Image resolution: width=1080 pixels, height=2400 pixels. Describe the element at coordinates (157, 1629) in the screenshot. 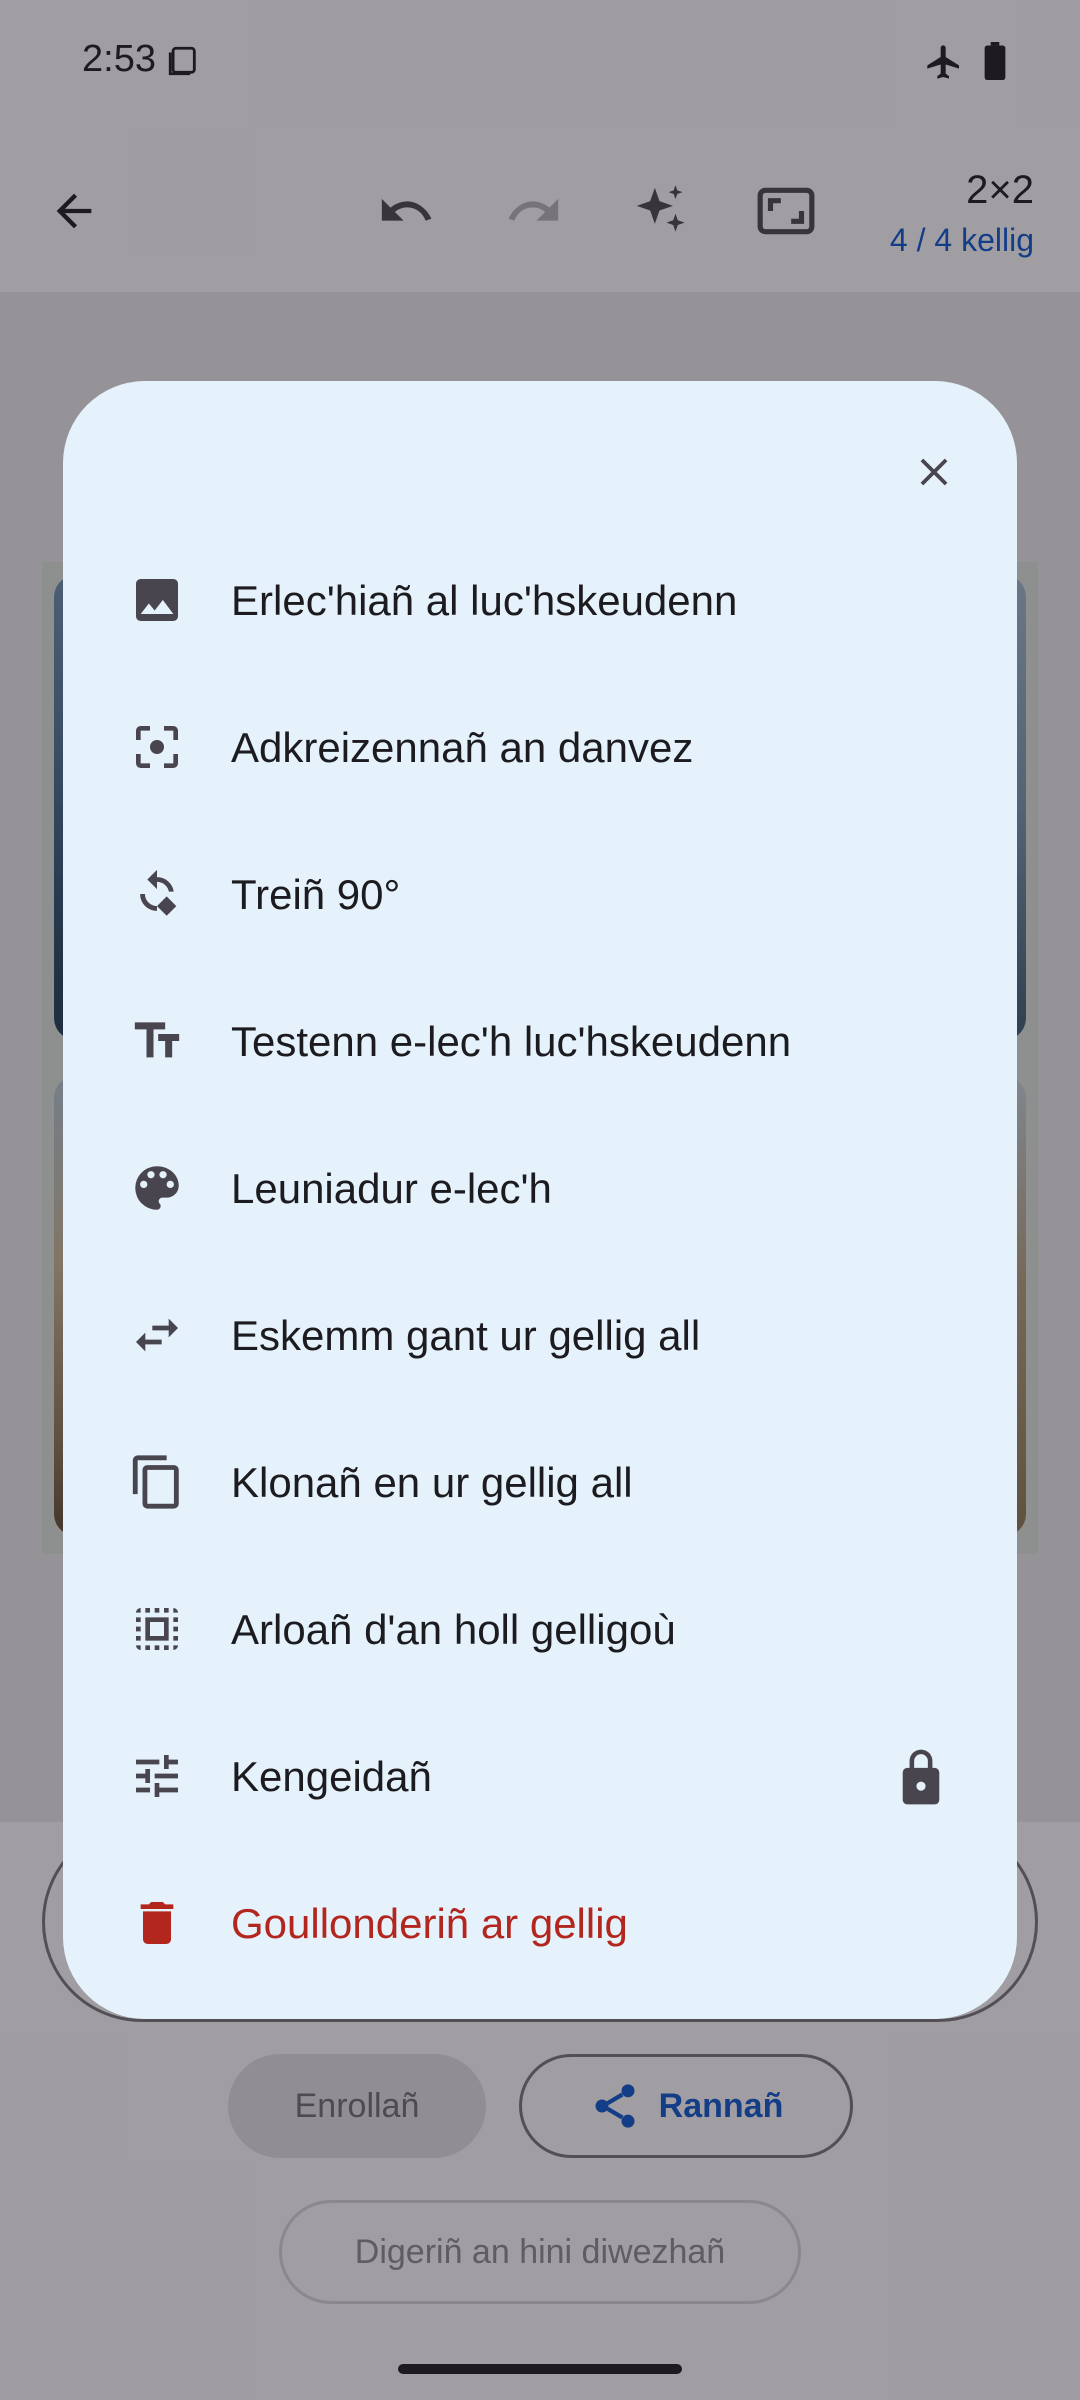

I see `select-all-icon` at that location.